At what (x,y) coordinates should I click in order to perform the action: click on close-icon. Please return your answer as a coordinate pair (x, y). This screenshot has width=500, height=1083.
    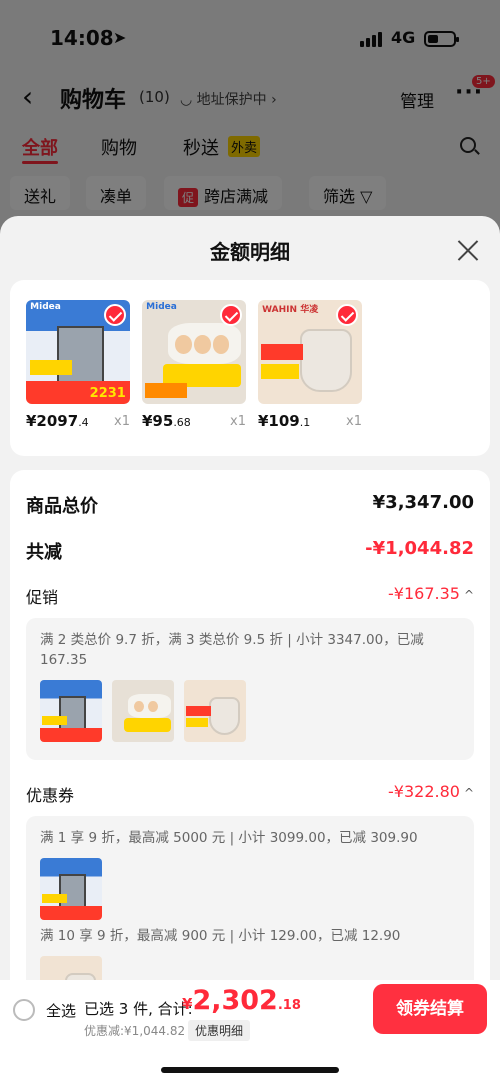
    Looking at the image, I should click on (468, 250).